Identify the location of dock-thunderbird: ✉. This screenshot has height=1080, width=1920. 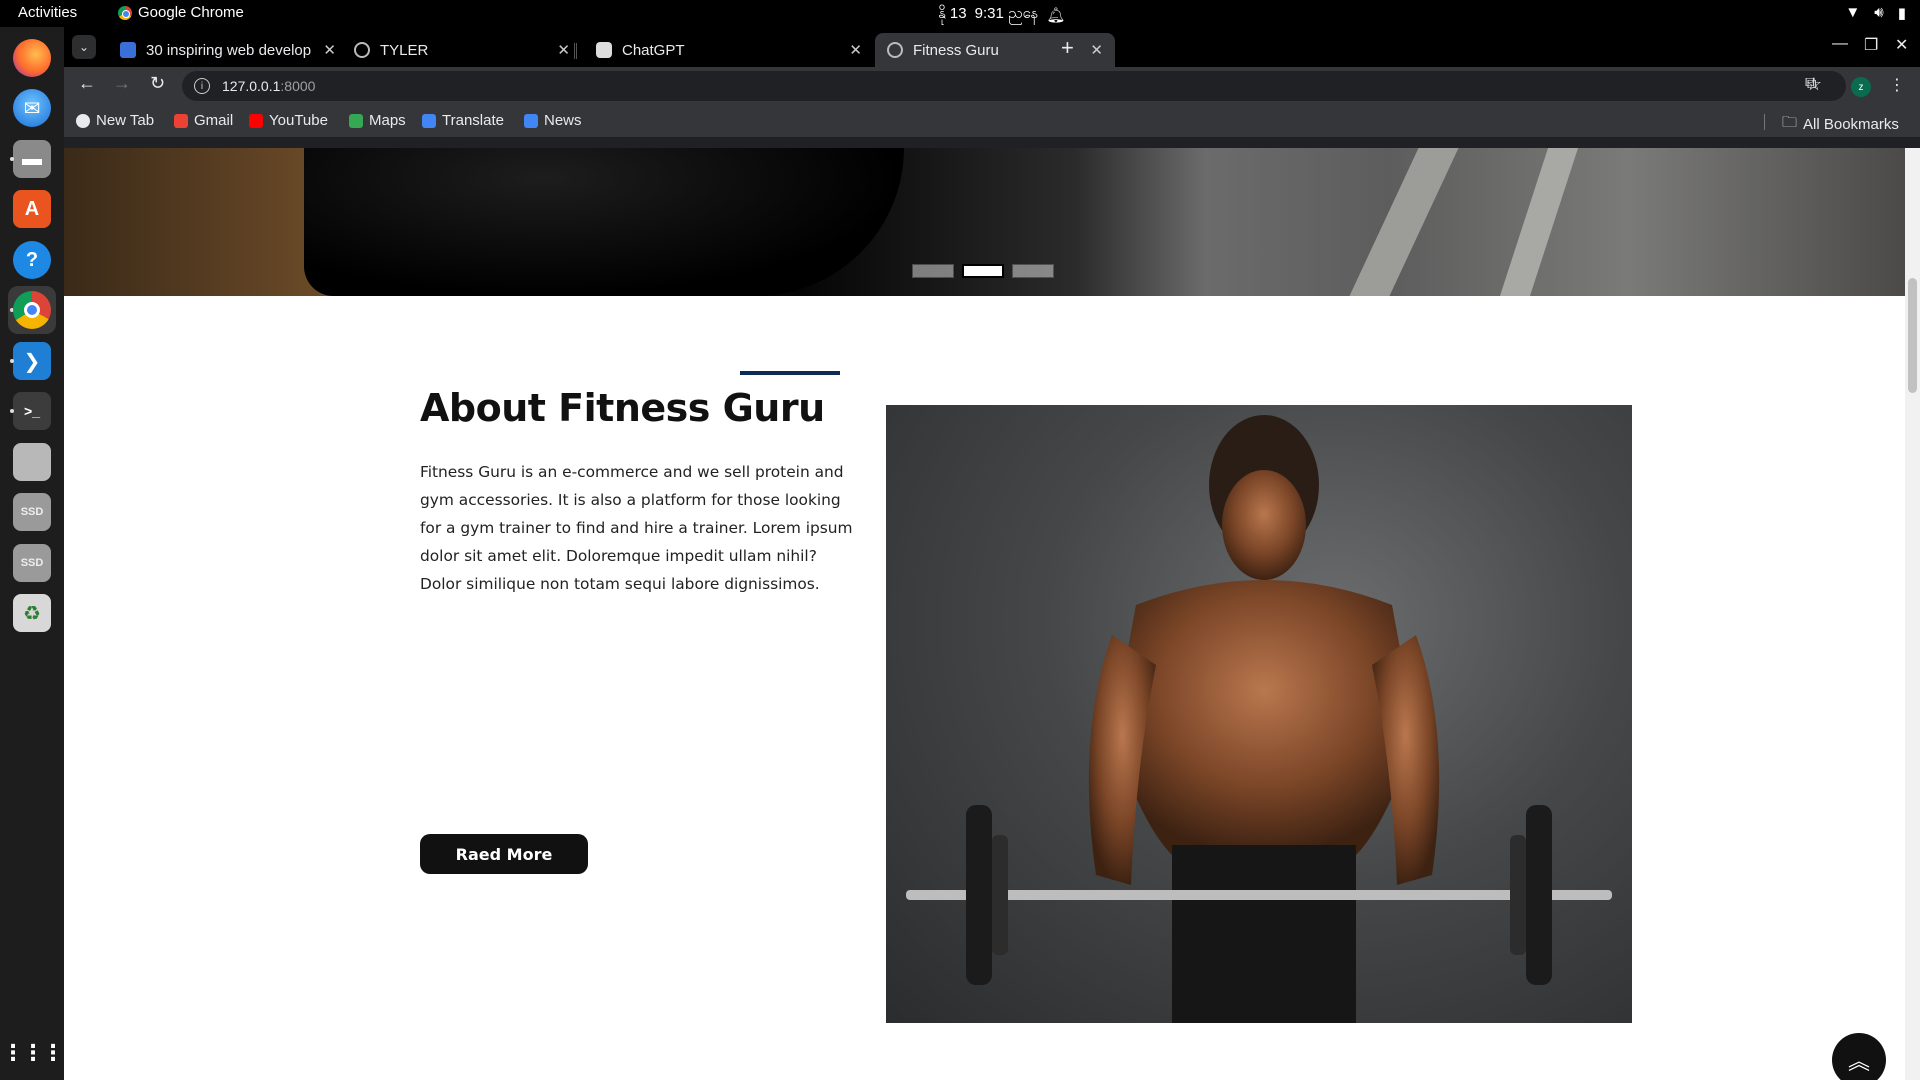
(32, 108).